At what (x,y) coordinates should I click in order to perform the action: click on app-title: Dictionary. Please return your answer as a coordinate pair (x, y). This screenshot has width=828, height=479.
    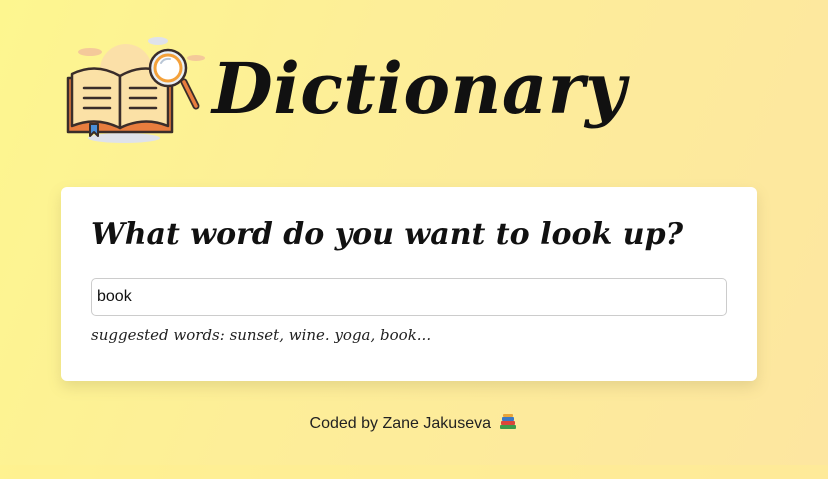
    Looking at the image, I should click on (419, 88).